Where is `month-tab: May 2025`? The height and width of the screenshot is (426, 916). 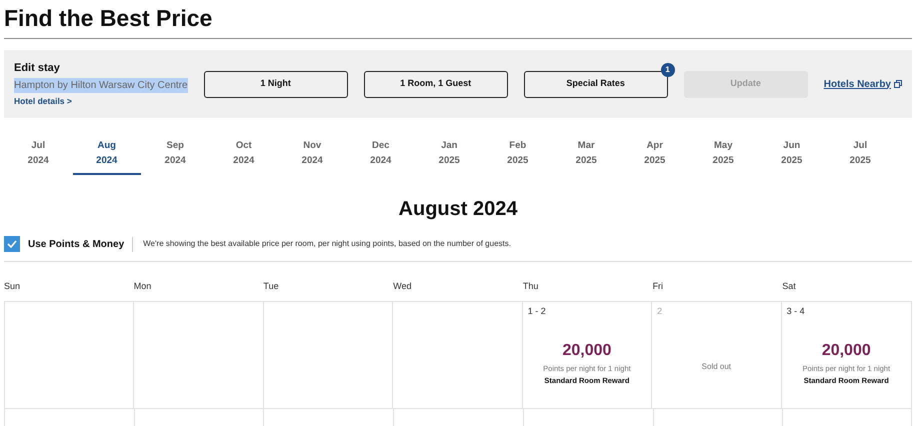 month-tab: May 2025 is located at coordinates (723, 156).